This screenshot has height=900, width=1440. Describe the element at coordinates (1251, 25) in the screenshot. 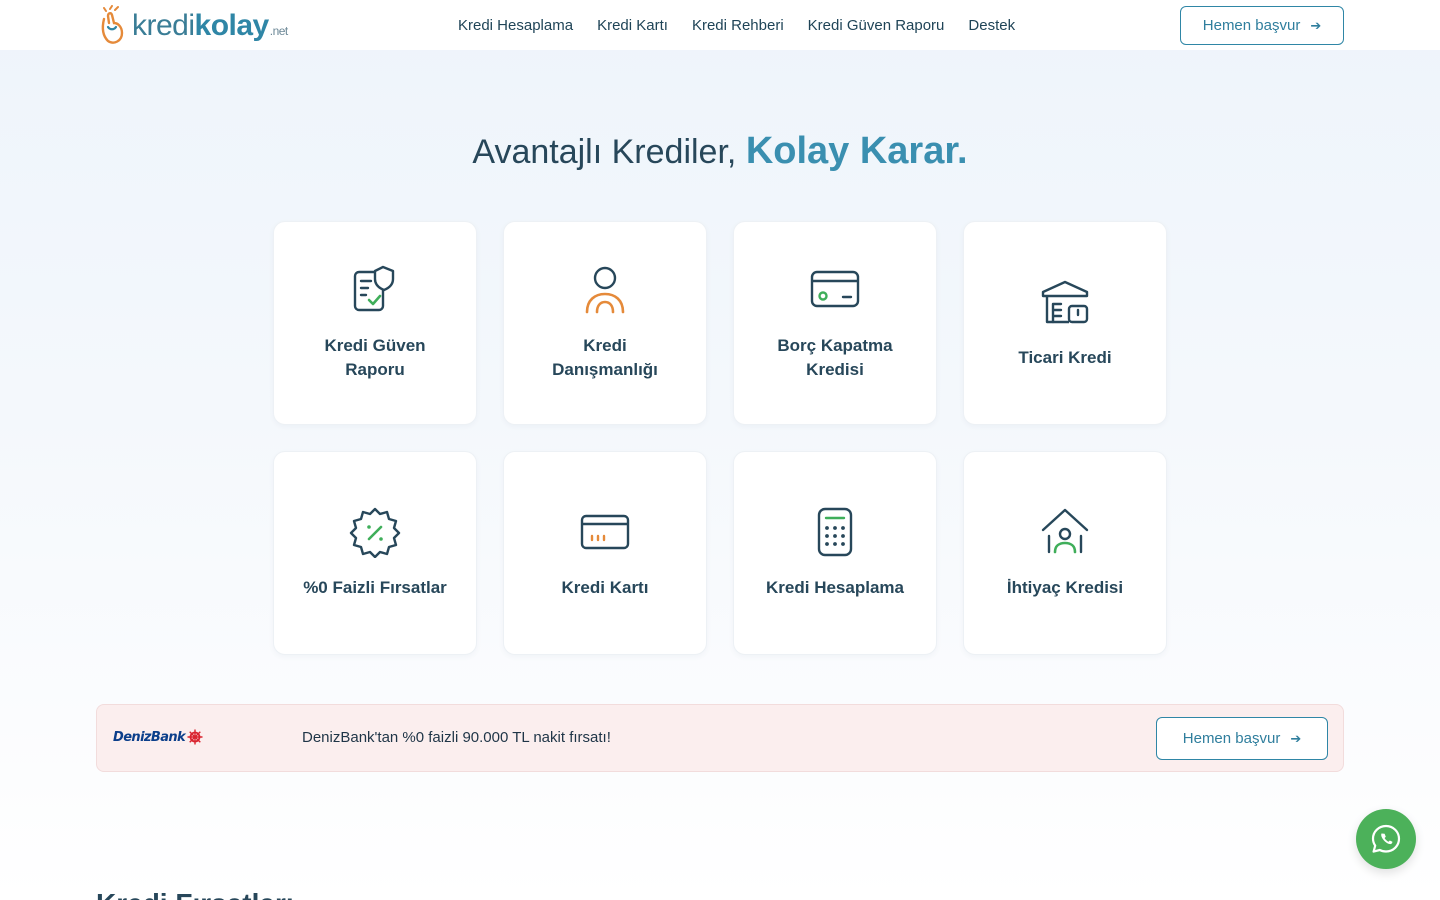

I see `header-apply-label: Hemen başvur` at that location.